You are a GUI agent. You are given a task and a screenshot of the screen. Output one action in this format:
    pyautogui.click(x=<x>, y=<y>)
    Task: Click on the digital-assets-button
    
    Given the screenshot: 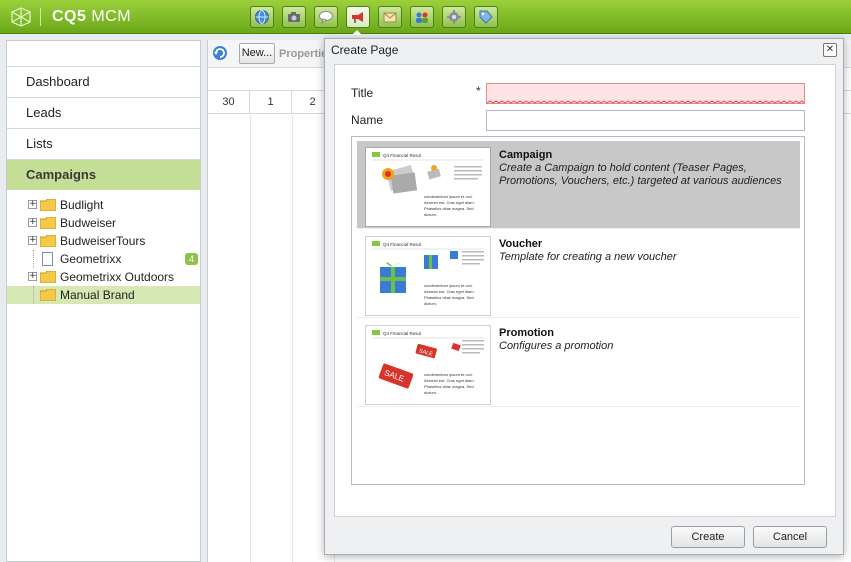 What is the action you would take?
    pyautogui.click(x=294, y=17)
    